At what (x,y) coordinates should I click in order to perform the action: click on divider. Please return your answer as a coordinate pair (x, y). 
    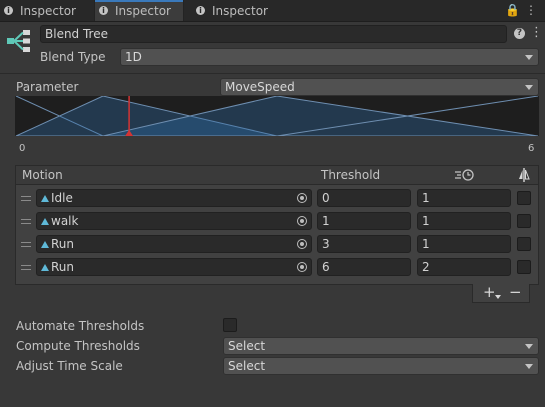
    Looking at the image, I should click on (272, 73).